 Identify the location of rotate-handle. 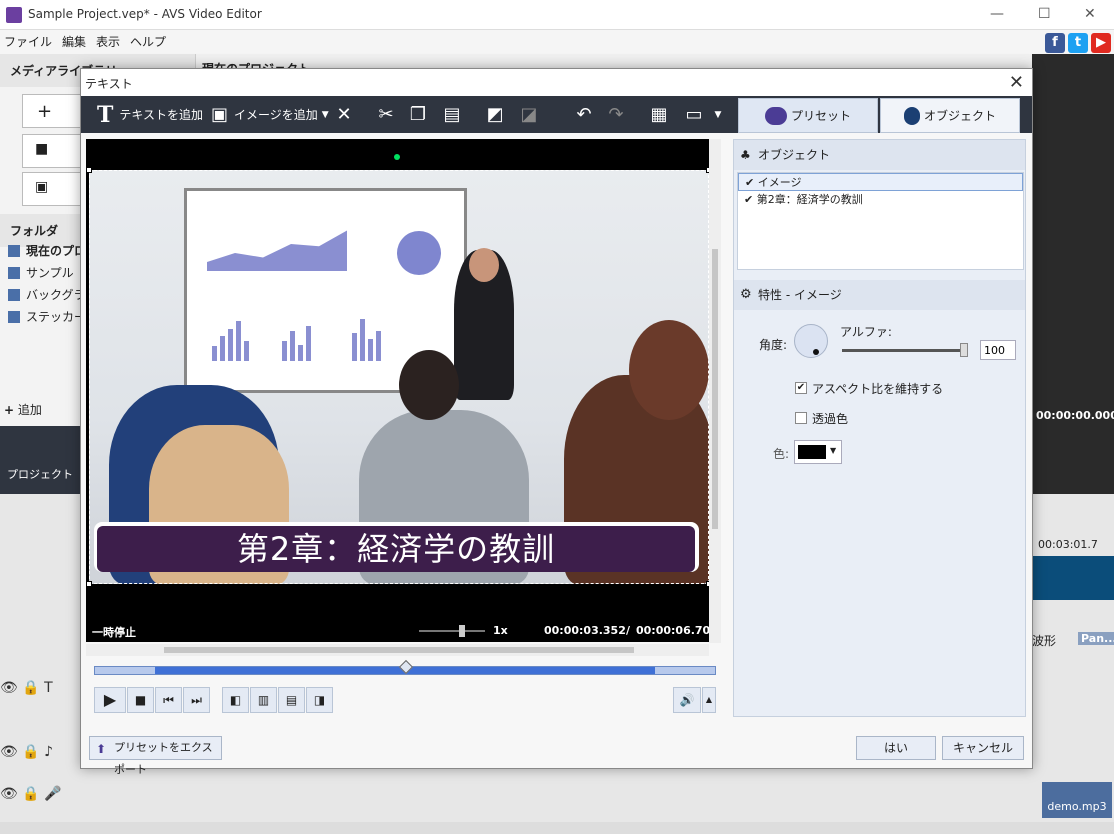
(397, 157).